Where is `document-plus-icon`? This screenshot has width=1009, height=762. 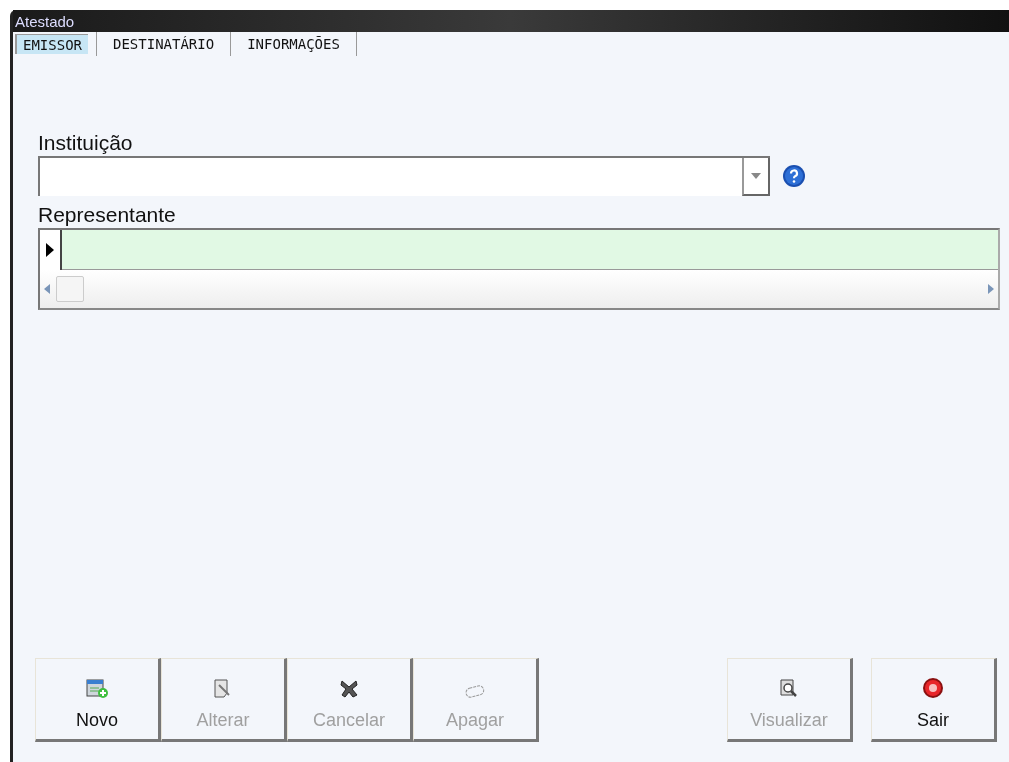 document-plus-icon is located at coordinates (97, 689).